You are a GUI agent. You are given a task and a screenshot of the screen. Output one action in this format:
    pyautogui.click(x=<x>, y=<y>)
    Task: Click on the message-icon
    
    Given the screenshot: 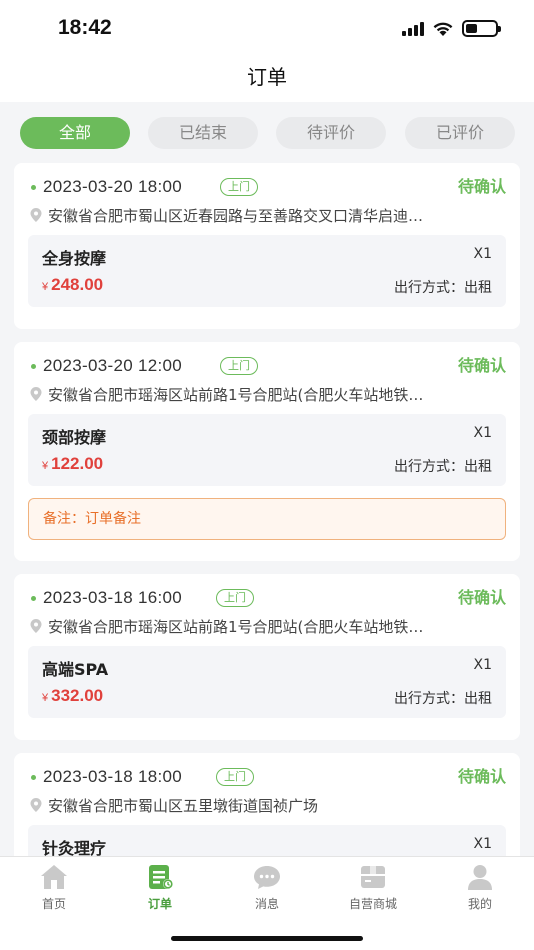 What is the action you would take?
    pyautogui.click(x=267, y=877)
    